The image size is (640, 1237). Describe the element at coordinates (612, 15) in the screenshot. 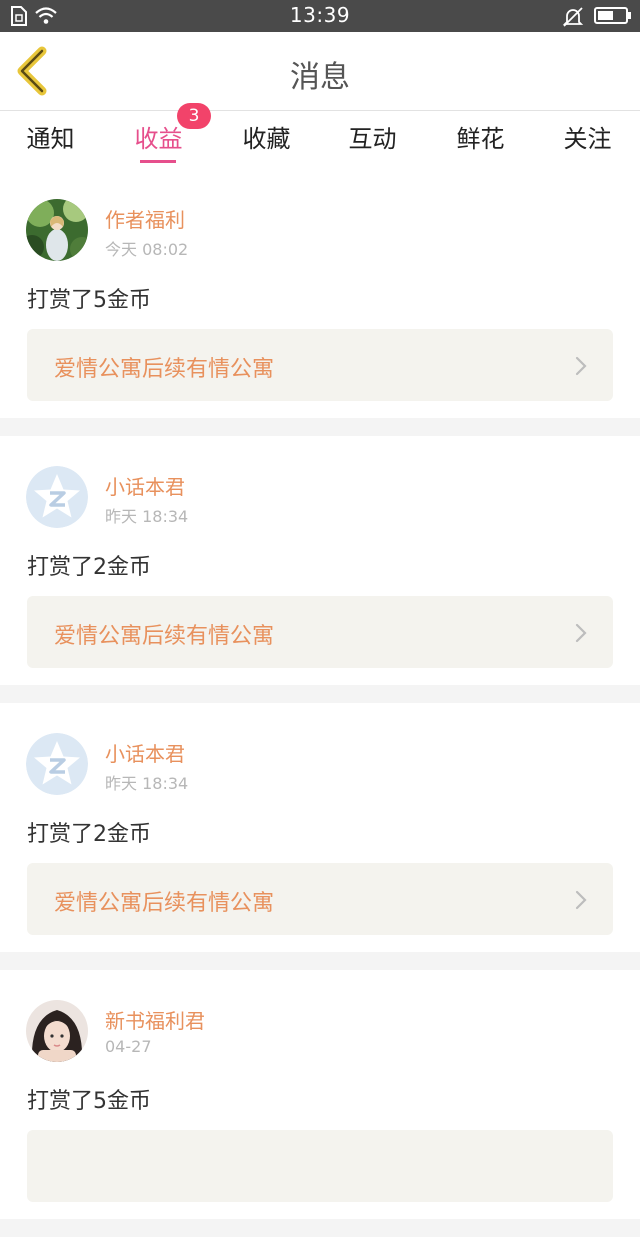

I see `battery-icon` at that location.